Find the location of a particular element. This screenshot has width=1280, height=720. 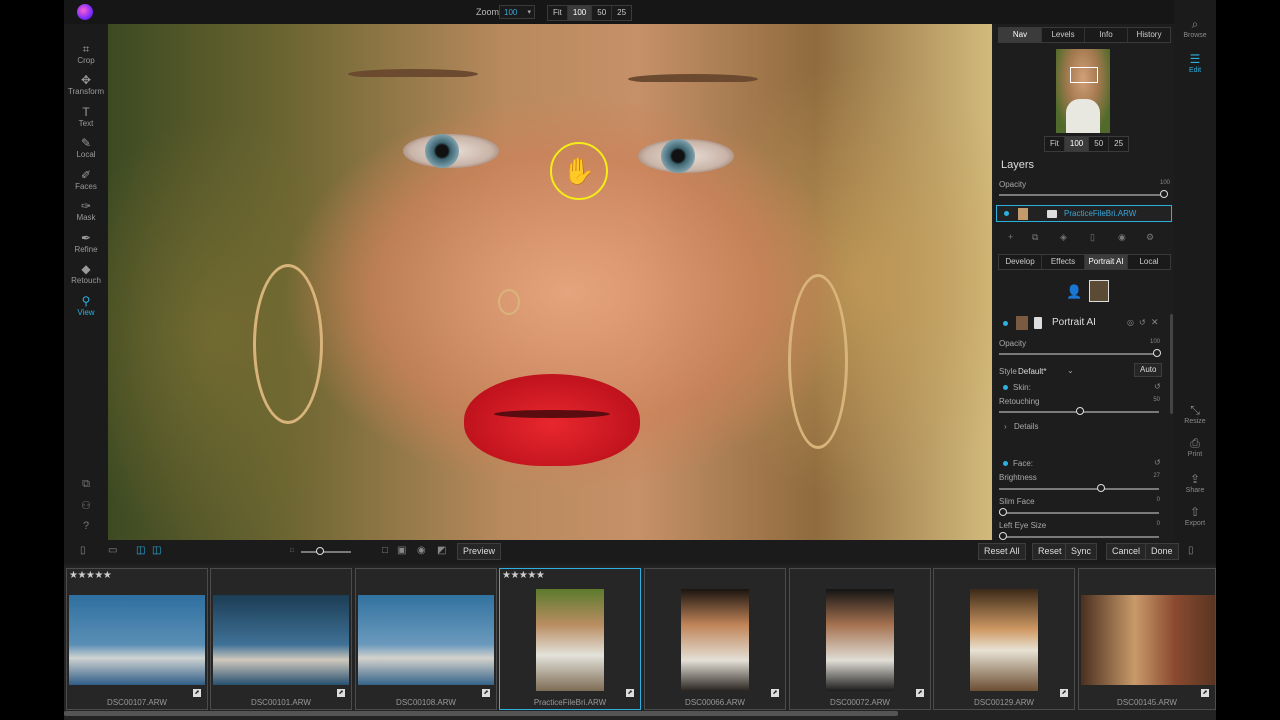

tab-develop: Develop is located at coordinates (1020, 262).